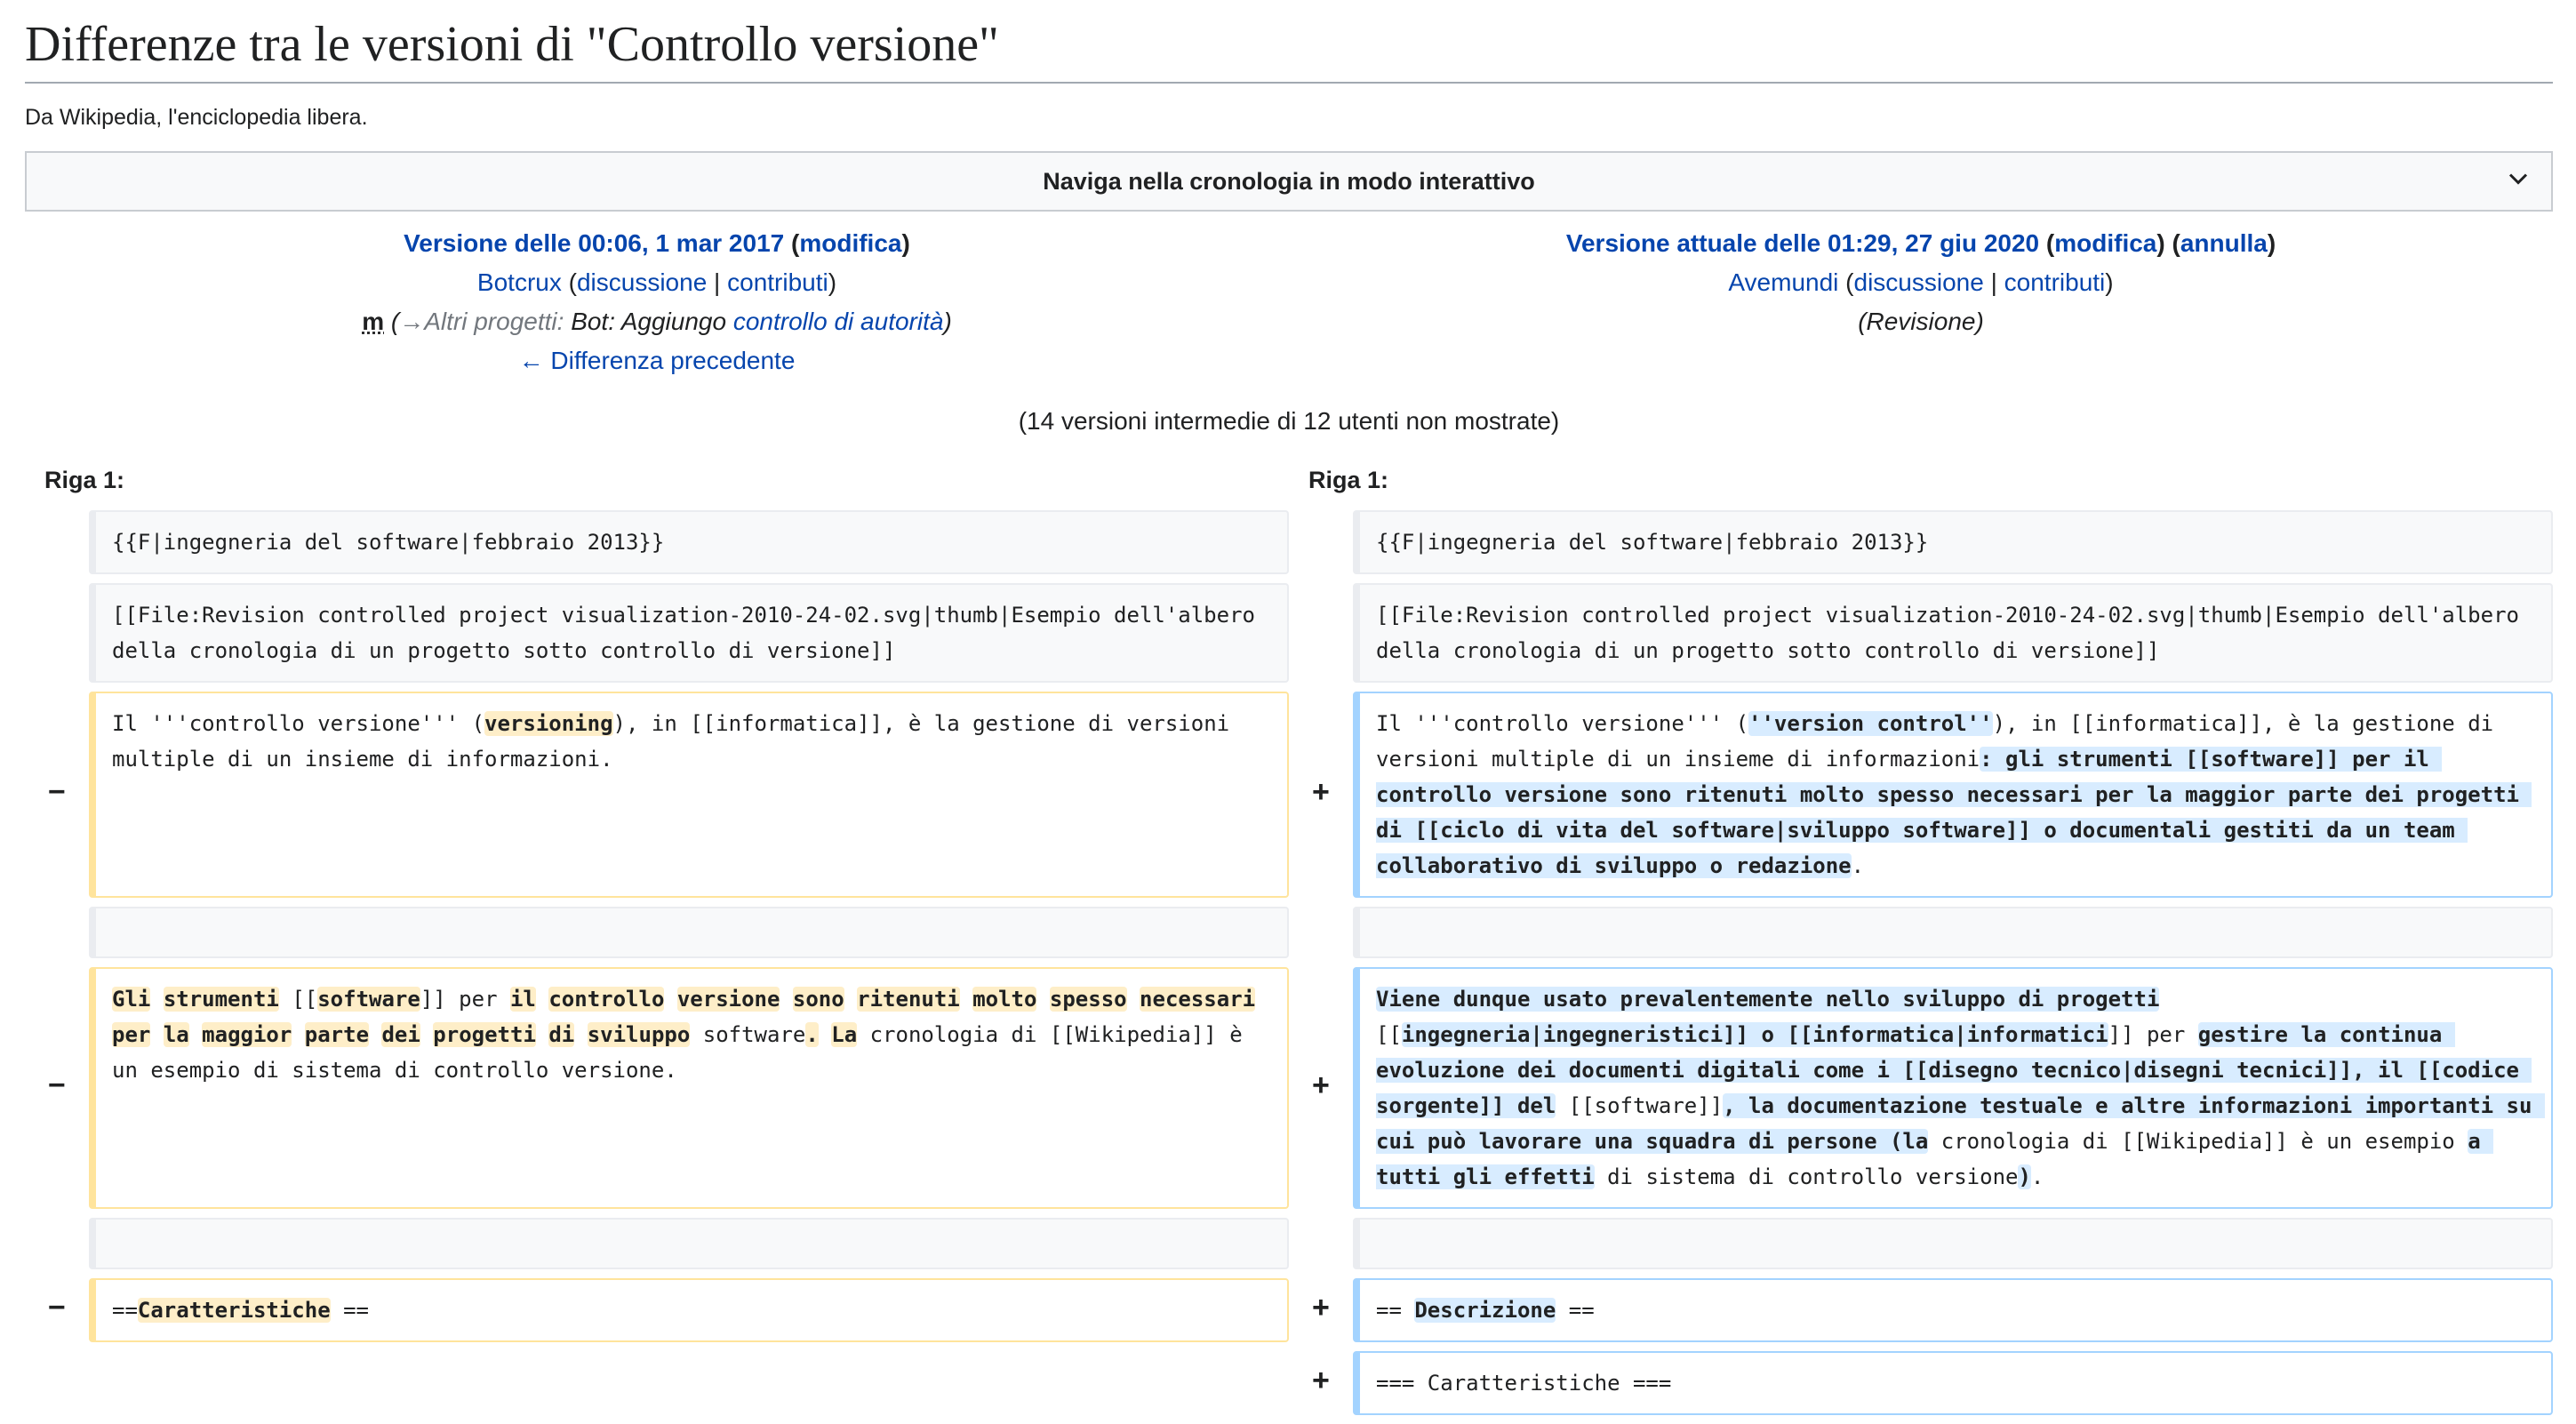  What do you see at coordinates (2518, 179) in the screenshot?
I see `chevron-down-icon` at bounding box center [2518, 179].